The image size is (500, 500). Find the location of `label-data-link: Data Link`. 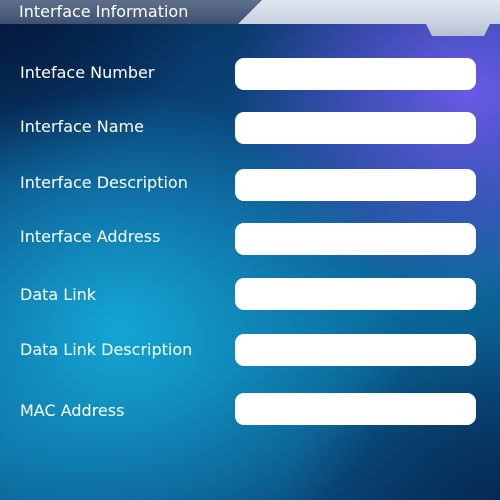

label-data-link: Data Link is located at coordinates (58, 294).